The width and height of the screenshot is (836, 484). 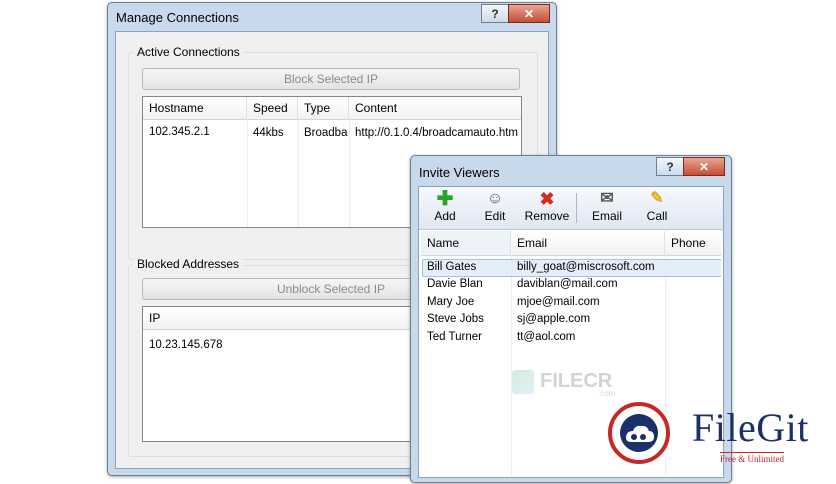 What do you see at coordinates (268, 133) in the screenshot?
I see `cell-speed: 44kbs` at bounding box center [268, 133].